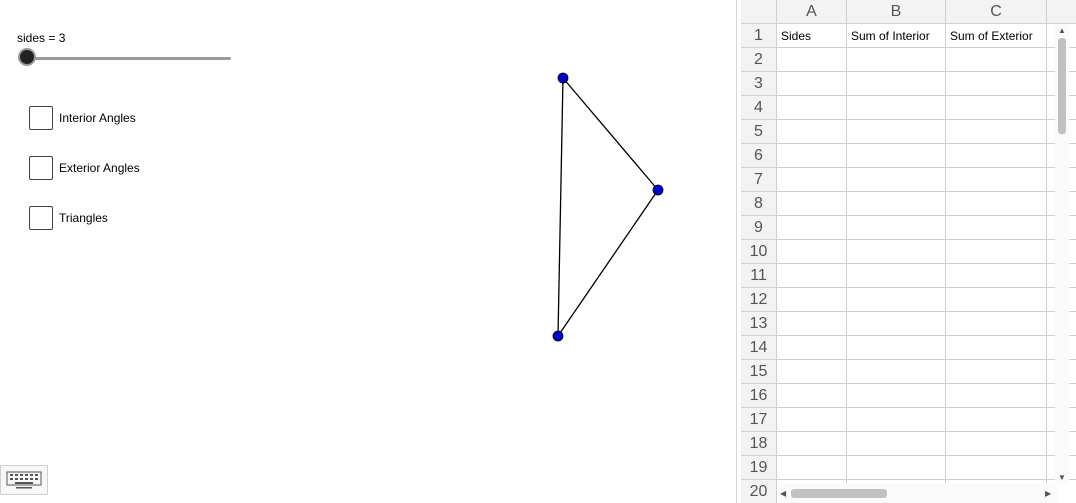 The width and height of the screenshot is (1076, 503). Describe the element at coordinates (759, 324) in the screenshot. I see `row-header-13: 13` at that location.